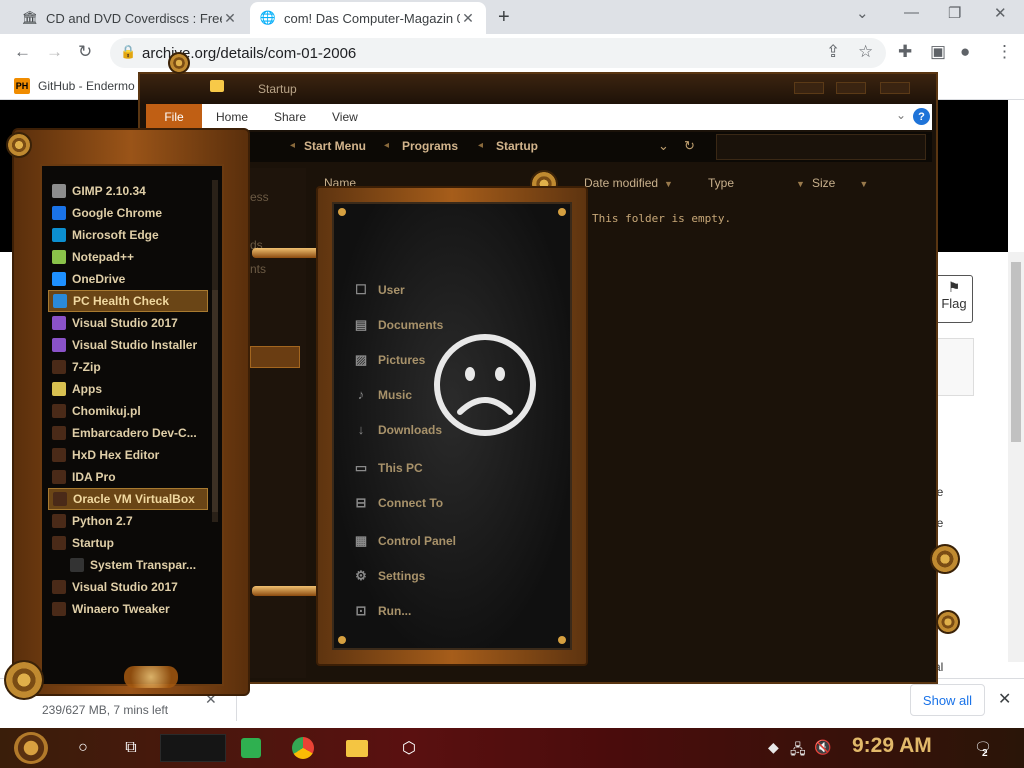 Image resolution: width=1024 pixels, height=768 pixels. What do you see at coordinates (106, 411) in the screenshot?
I see `start-menu-item-label: Chomikuj.pl` at bounding box center [106, 411].